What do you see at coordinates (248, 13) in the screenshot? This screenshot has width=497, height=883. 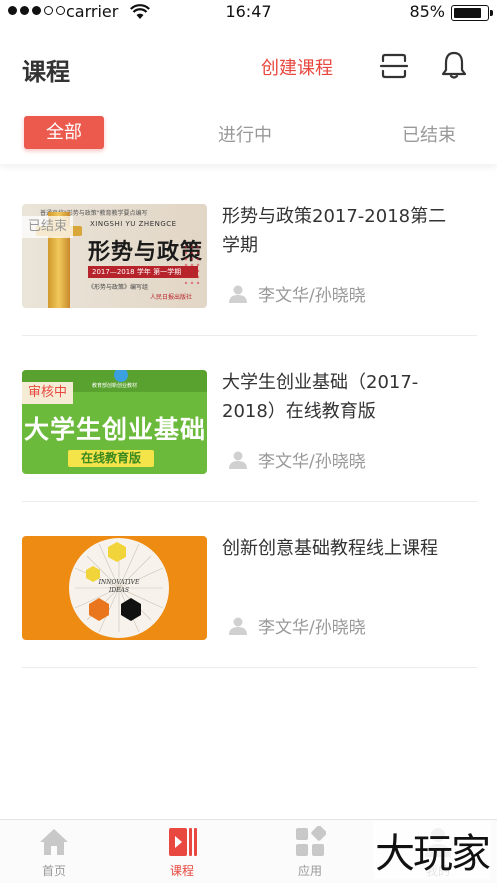 I see `status-bar: carrier 16:47 85%` at bounding box center [248, 13].